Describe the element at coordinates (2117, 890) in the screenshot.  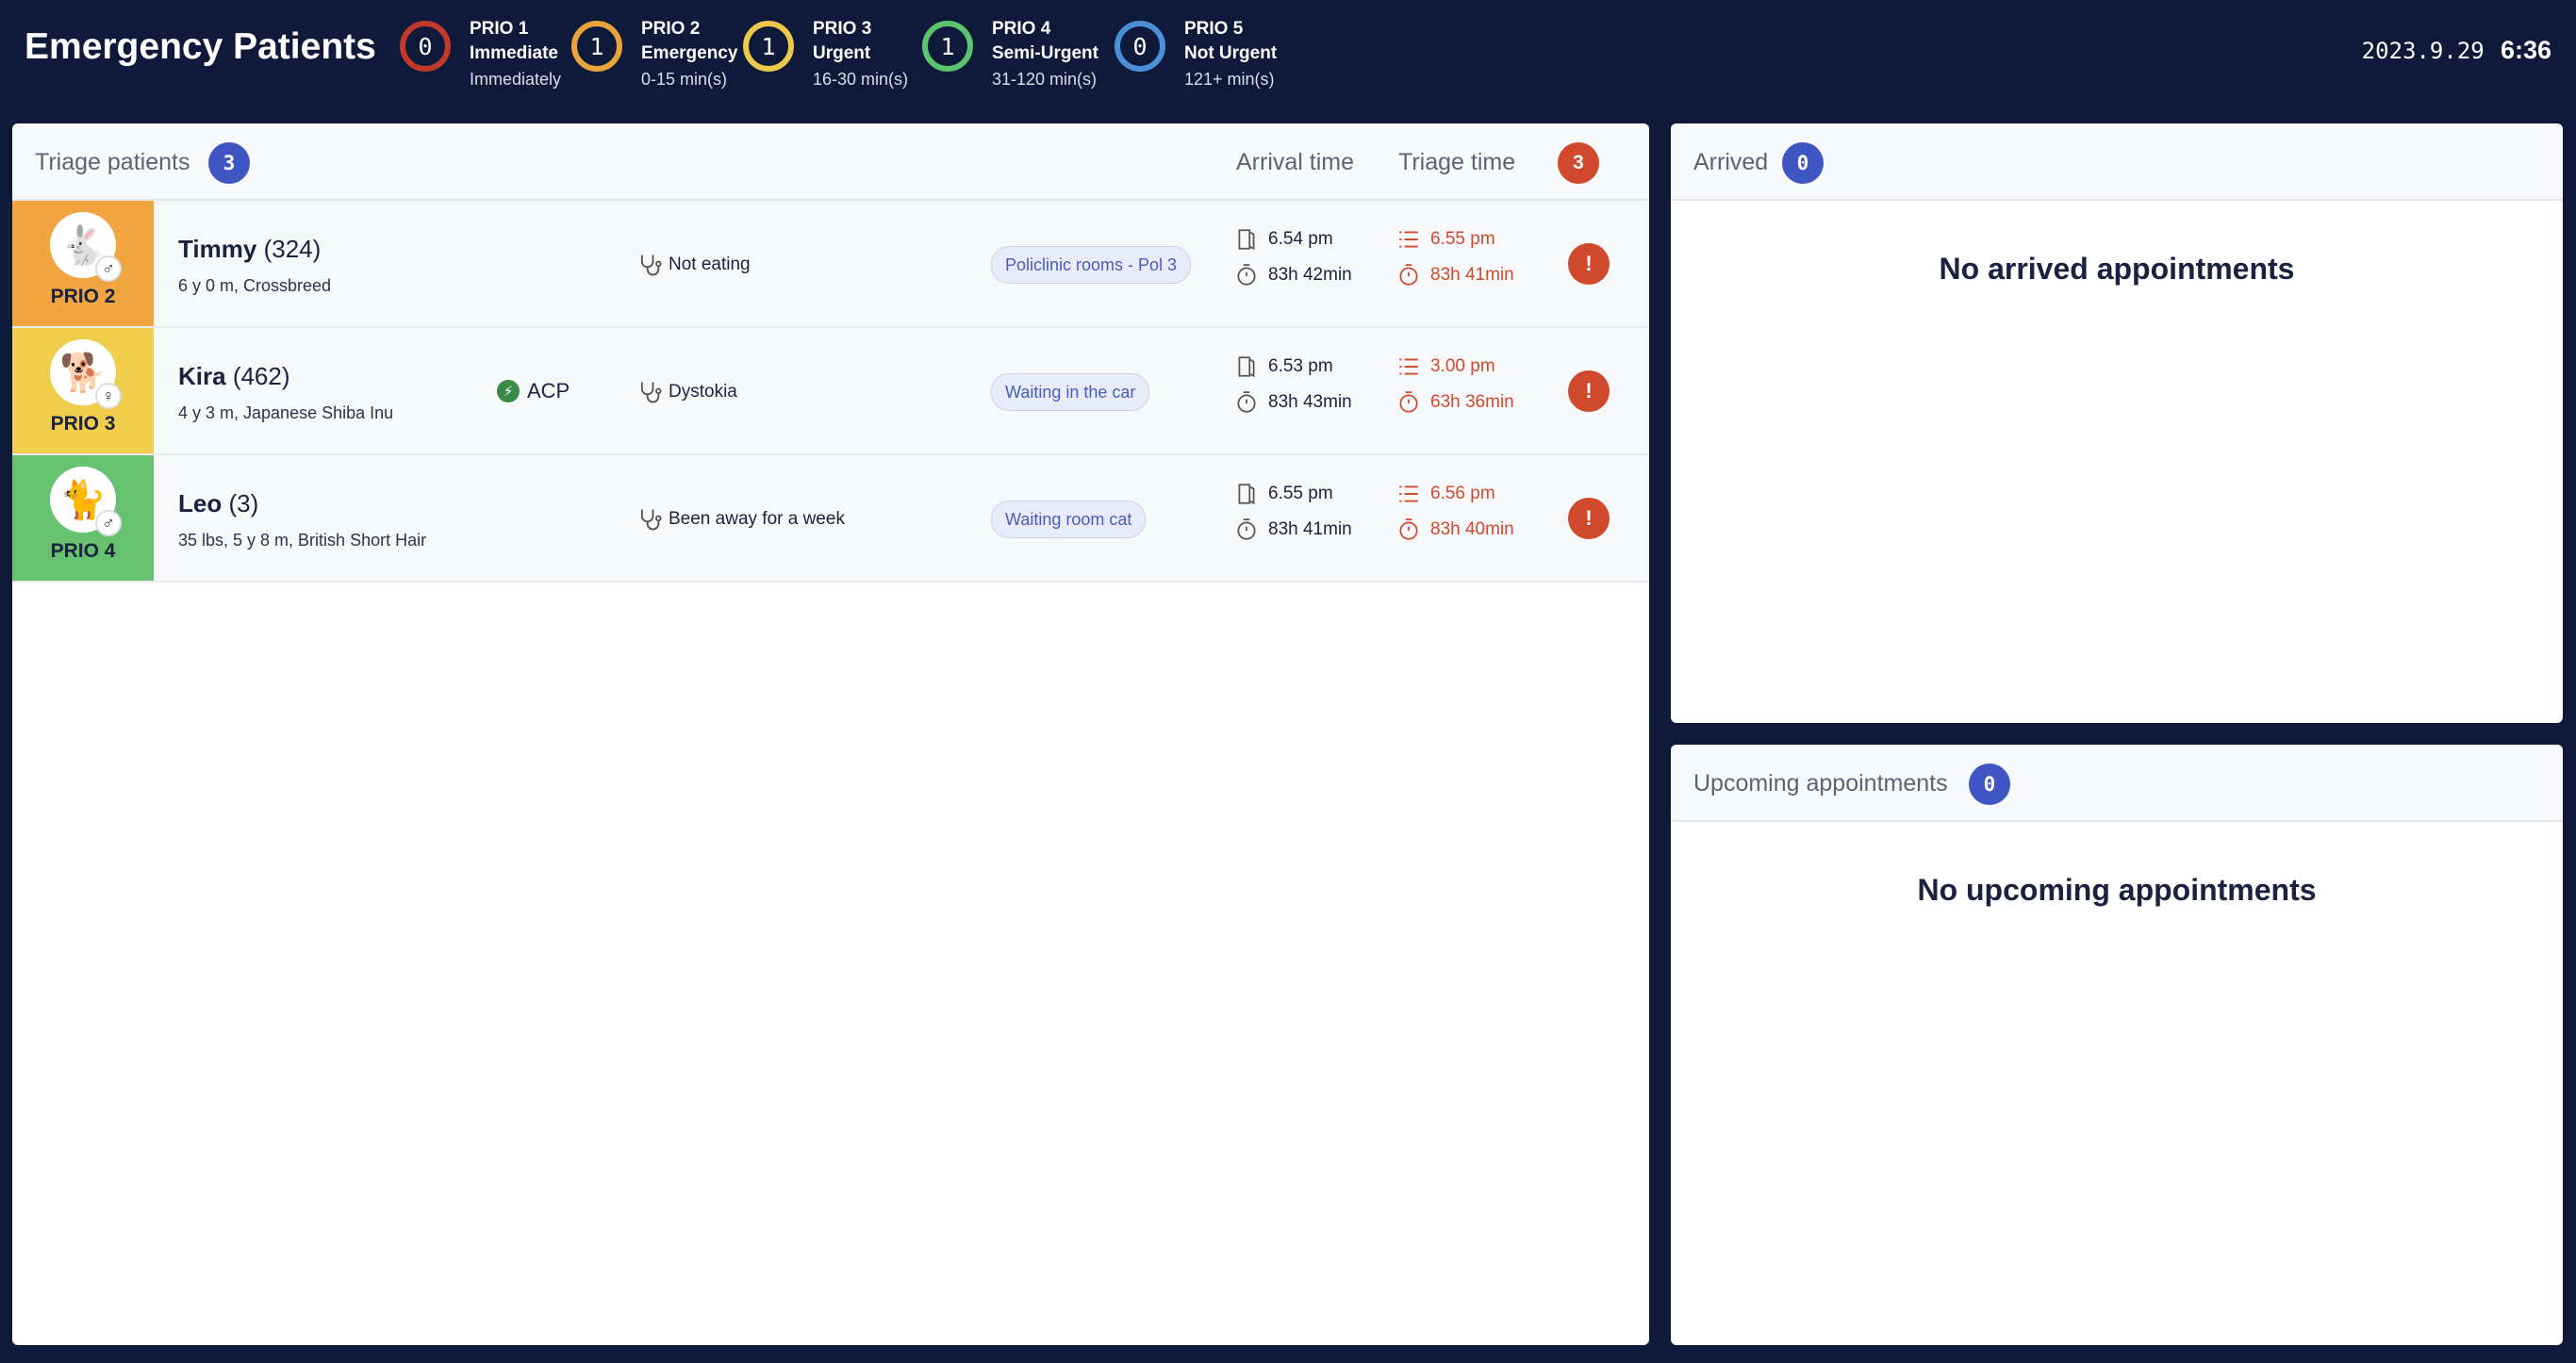
I see `upcoming-empty-message: No upcoming appointments` at that location.